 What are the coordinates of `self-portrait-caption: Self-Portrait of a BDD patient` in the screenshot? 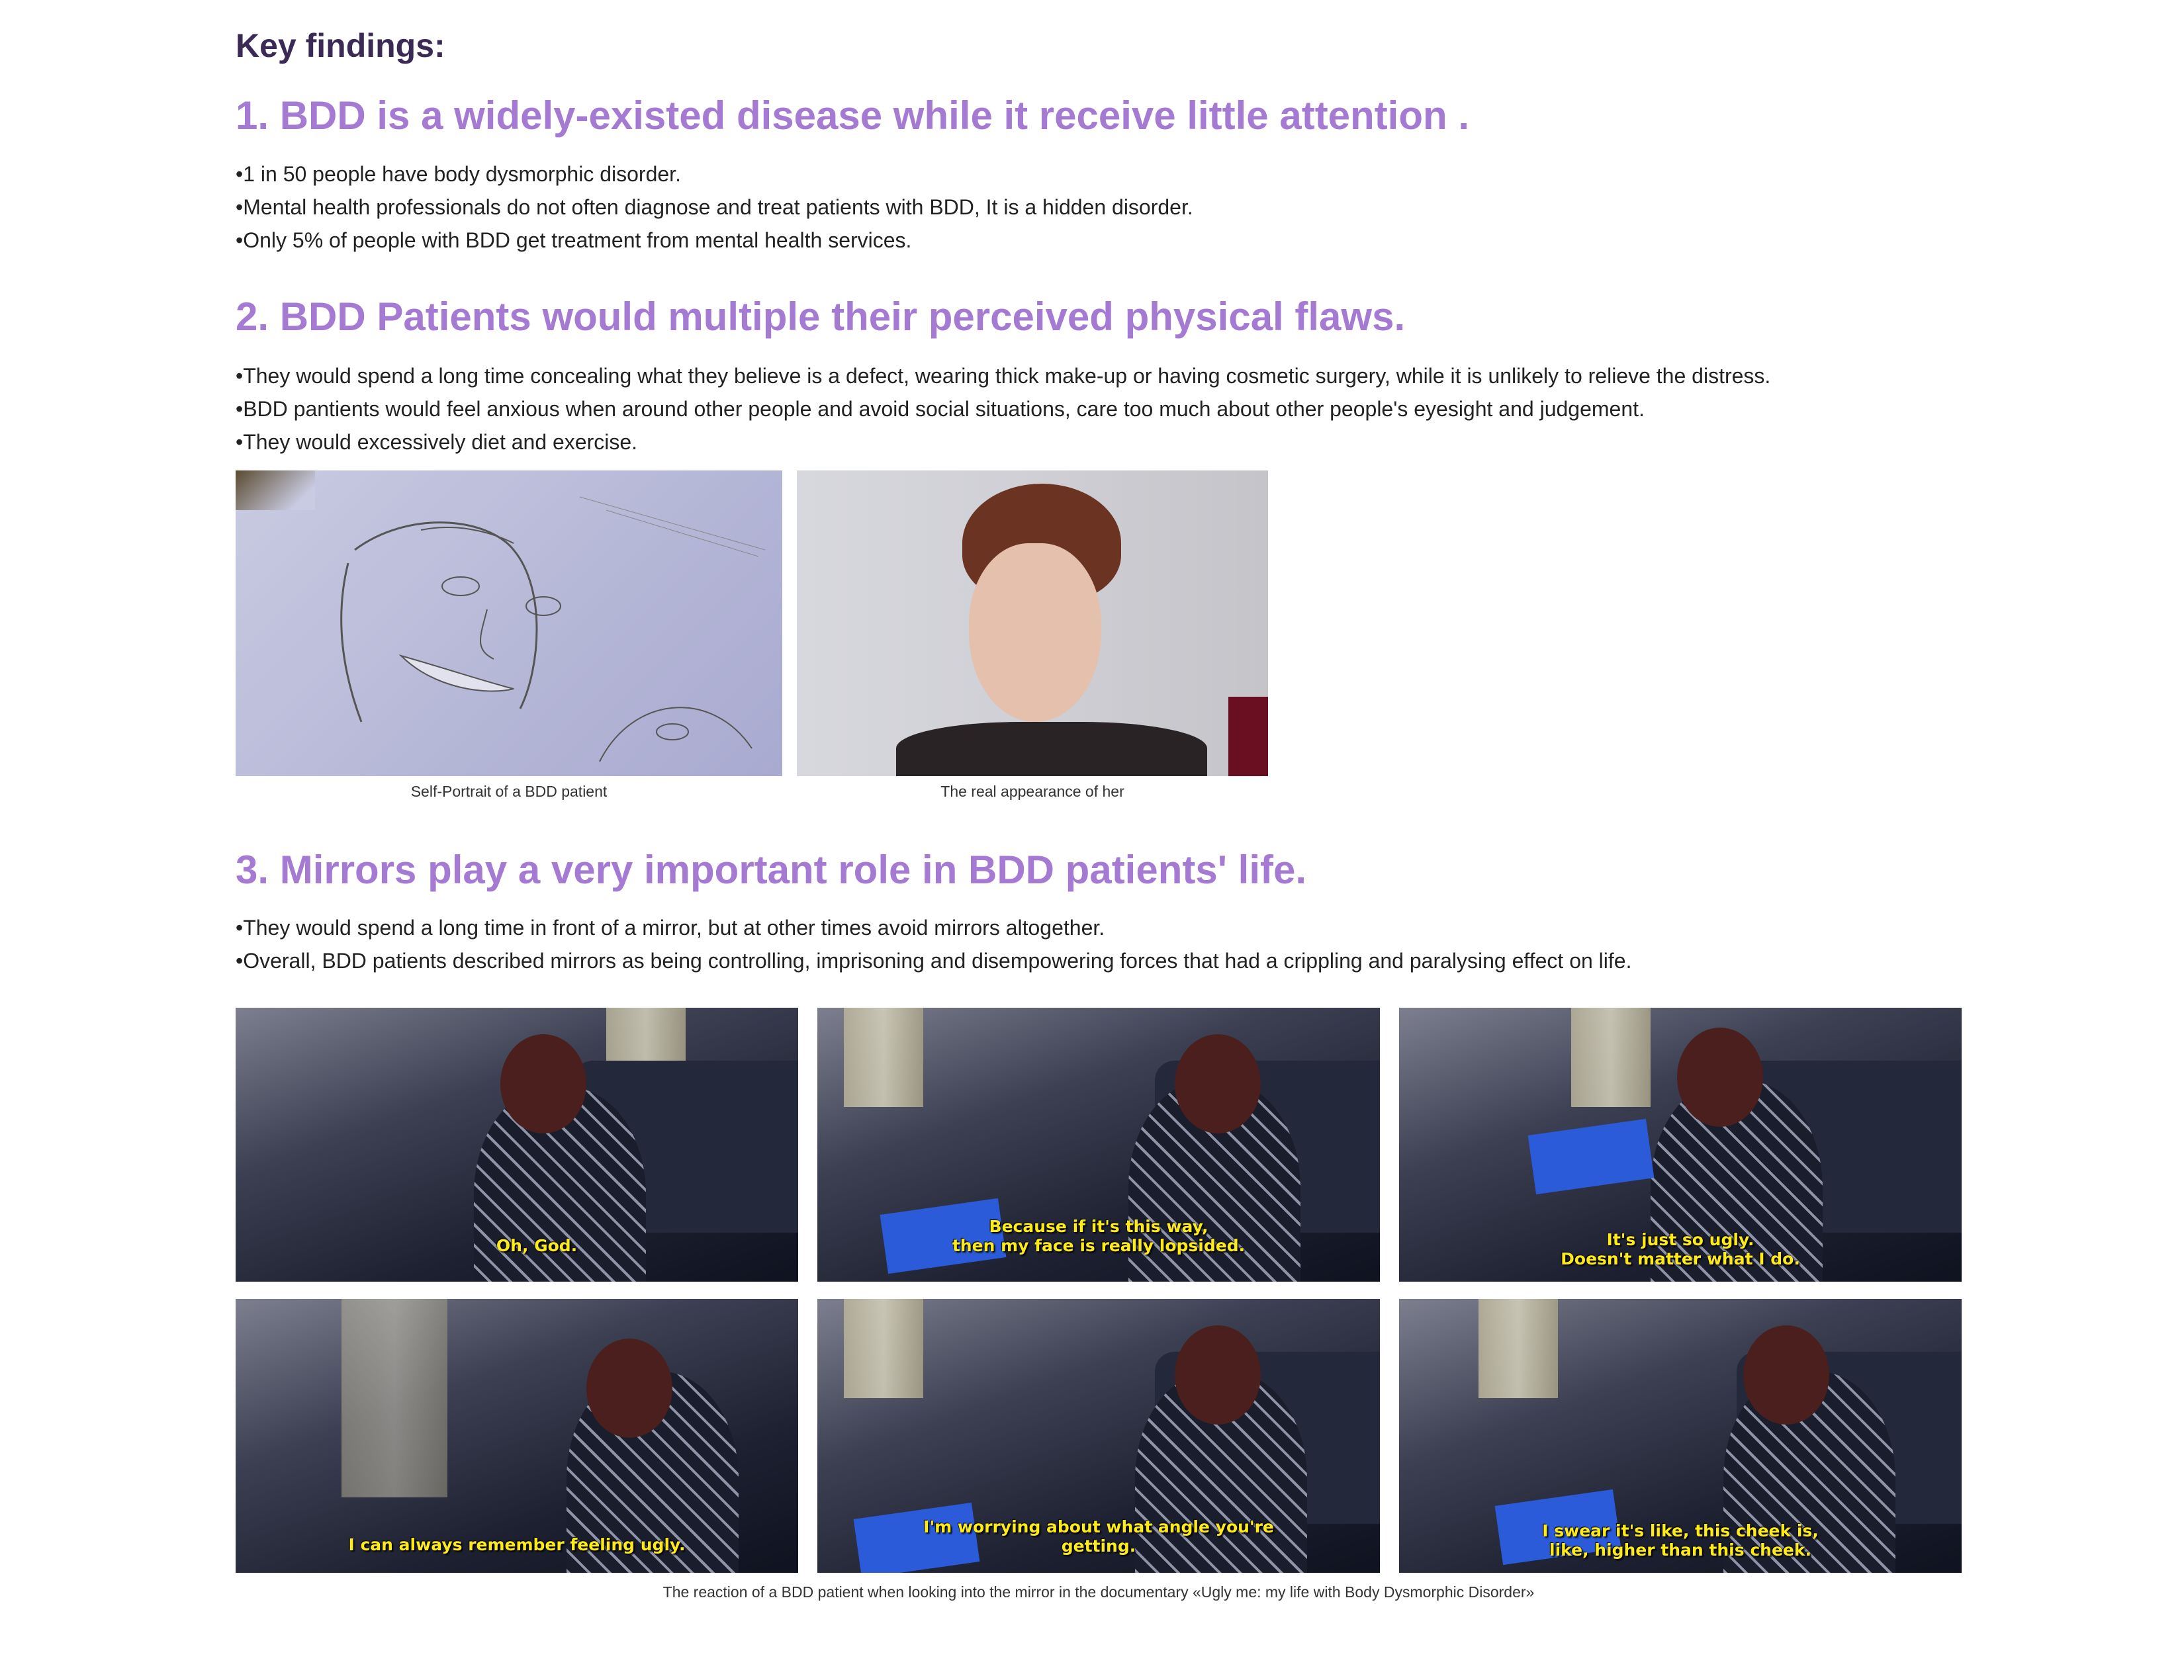 It's located at (509, 792).